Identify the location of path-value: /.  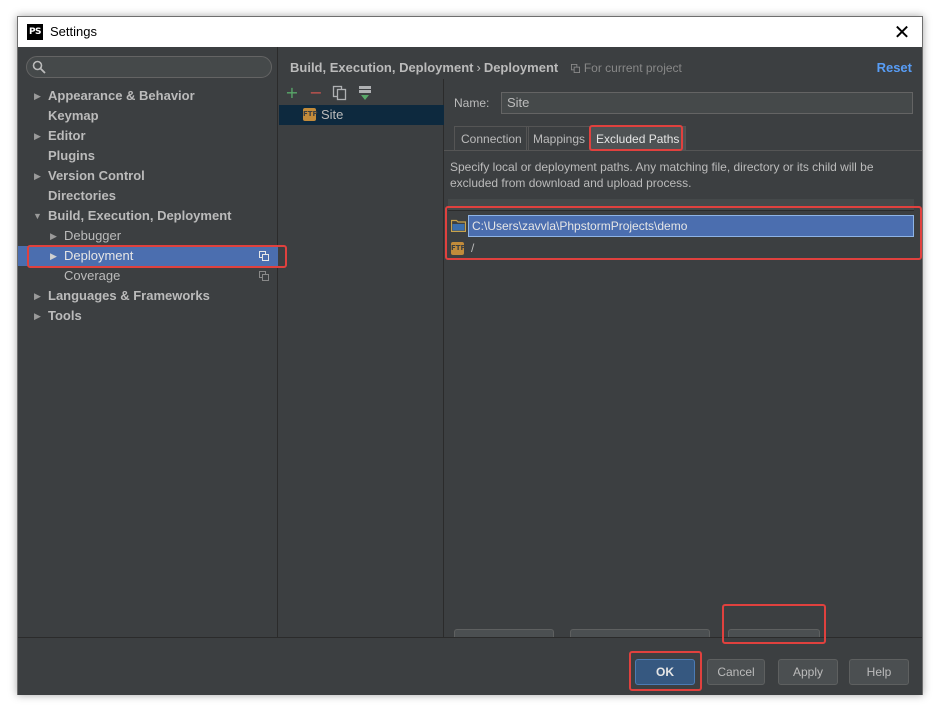
(473, 248).